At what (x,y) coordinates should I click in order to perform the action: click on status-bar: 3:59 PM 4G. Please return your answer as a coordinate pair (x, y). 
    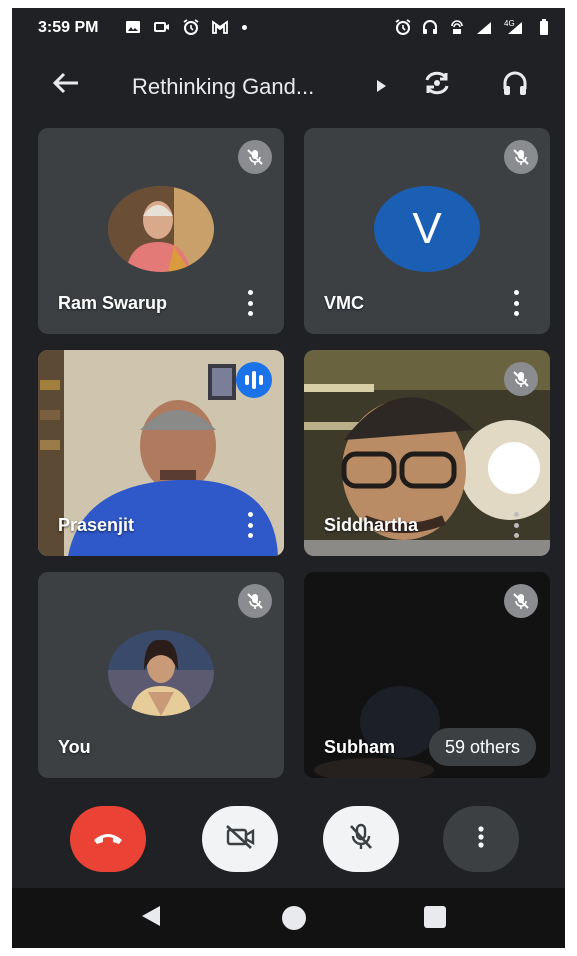
    Looking at the image, I should click on (288, 27).